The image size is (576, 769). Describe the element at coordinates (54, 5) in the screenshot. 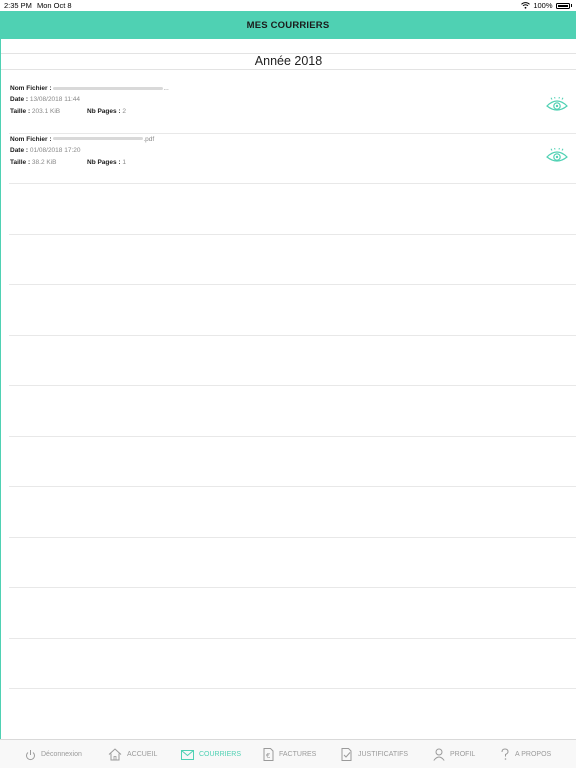

I see `status-date: Mon Oct 8` at that location.